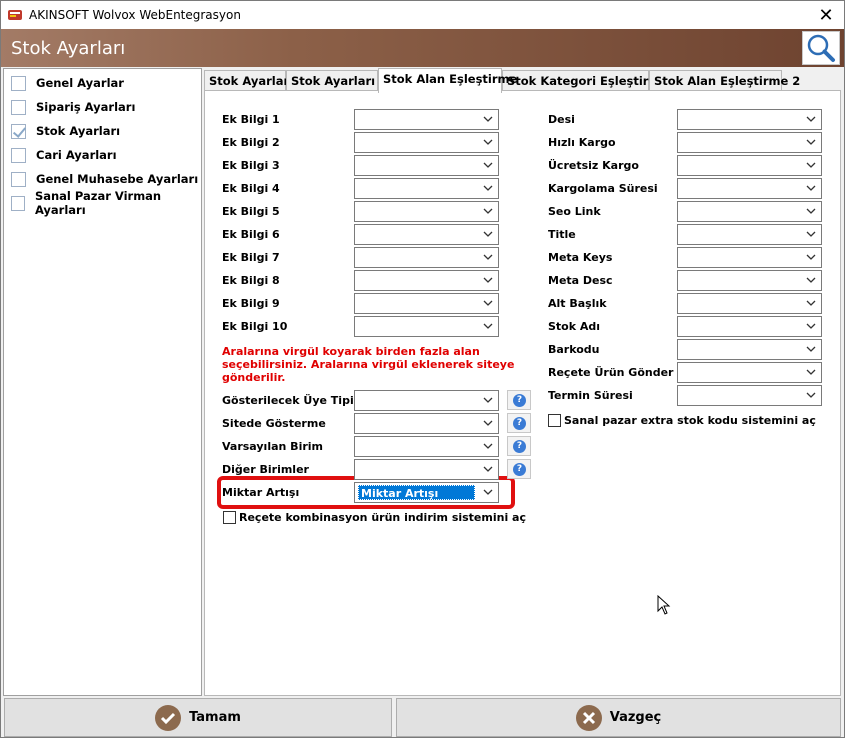  Describe the element at coordinates (336, 80) in the screenshot. I see `tab: Stok Ayarları 2` at that location.